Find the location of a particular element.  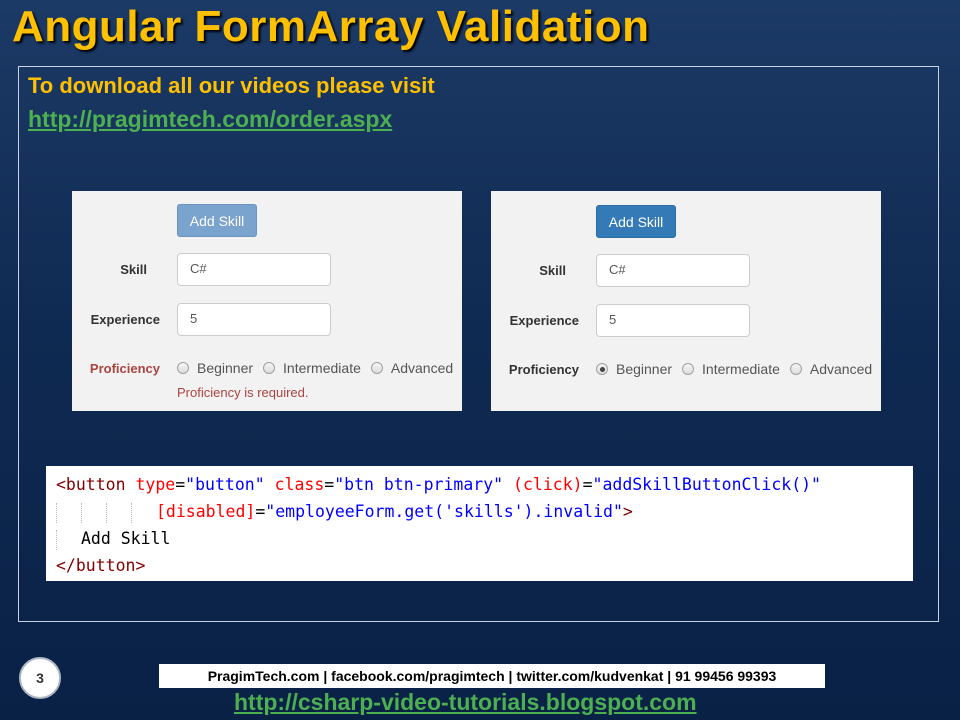

code-tag-end: > is located at coordinates (627, 511).